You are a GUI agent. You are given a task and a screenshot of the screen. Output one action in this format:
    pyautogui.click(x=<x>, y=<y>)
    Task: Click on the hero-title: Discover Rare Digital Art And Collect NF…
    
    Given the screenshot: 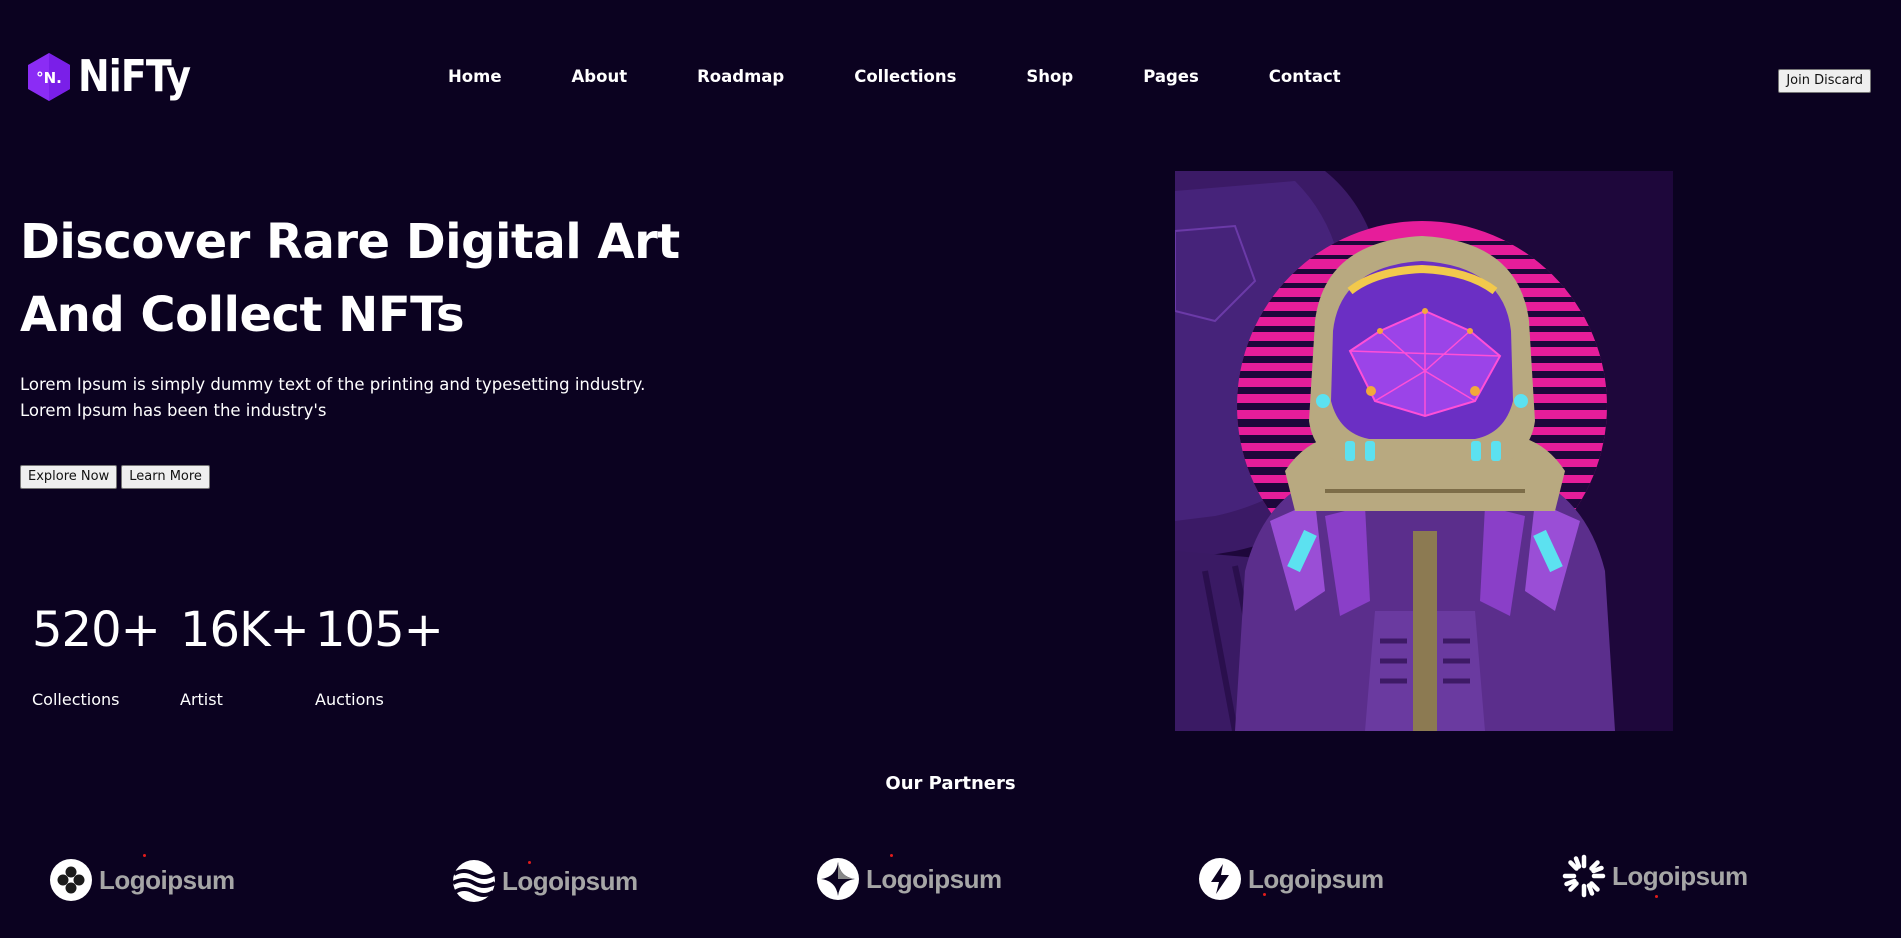 What is the action you would take?
    pyautogui.click(x=370, y=279)
    